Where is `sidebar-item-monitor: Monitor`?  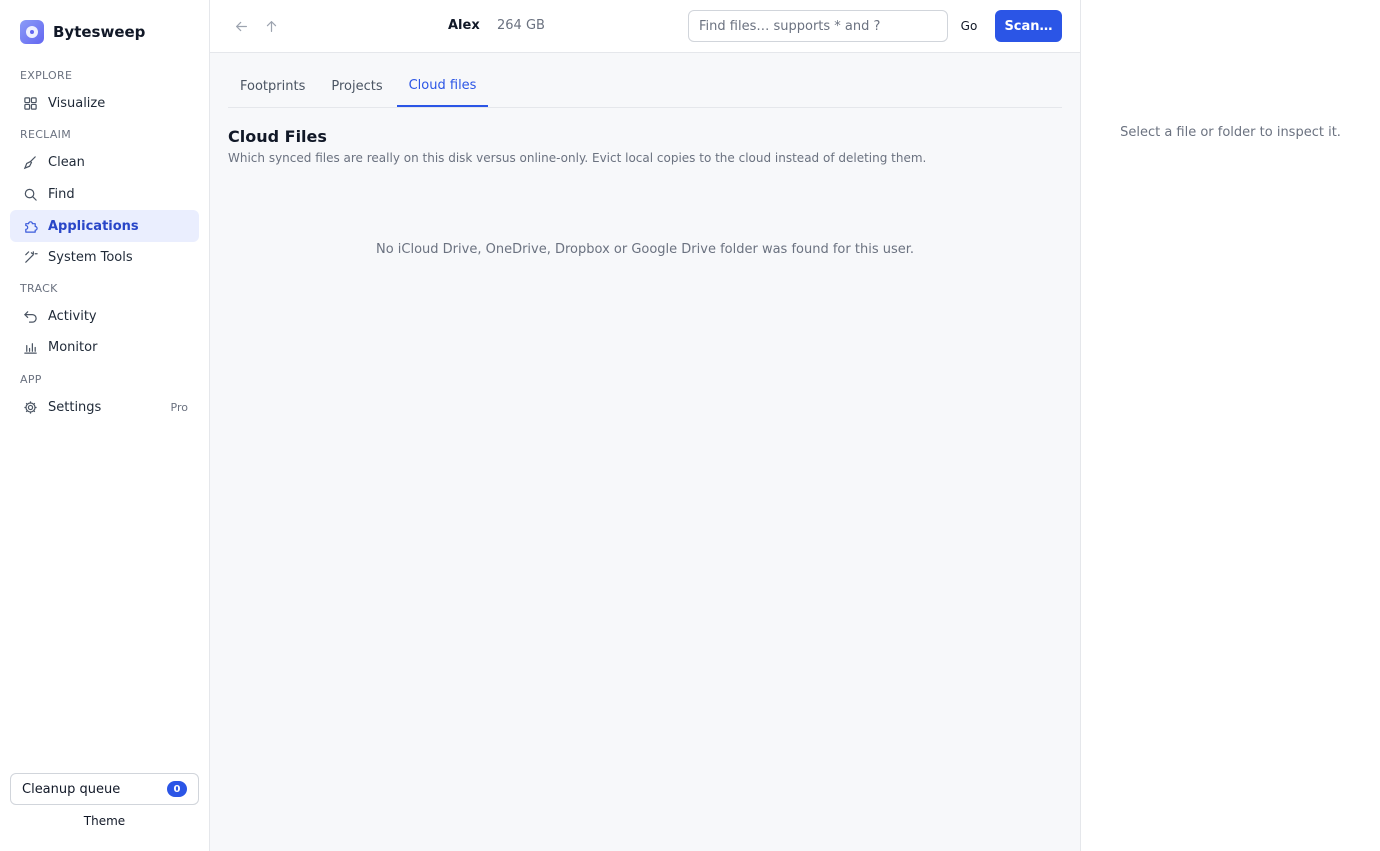 sidebar-item-monitor: Monitor is located at coordinates (104, 347).